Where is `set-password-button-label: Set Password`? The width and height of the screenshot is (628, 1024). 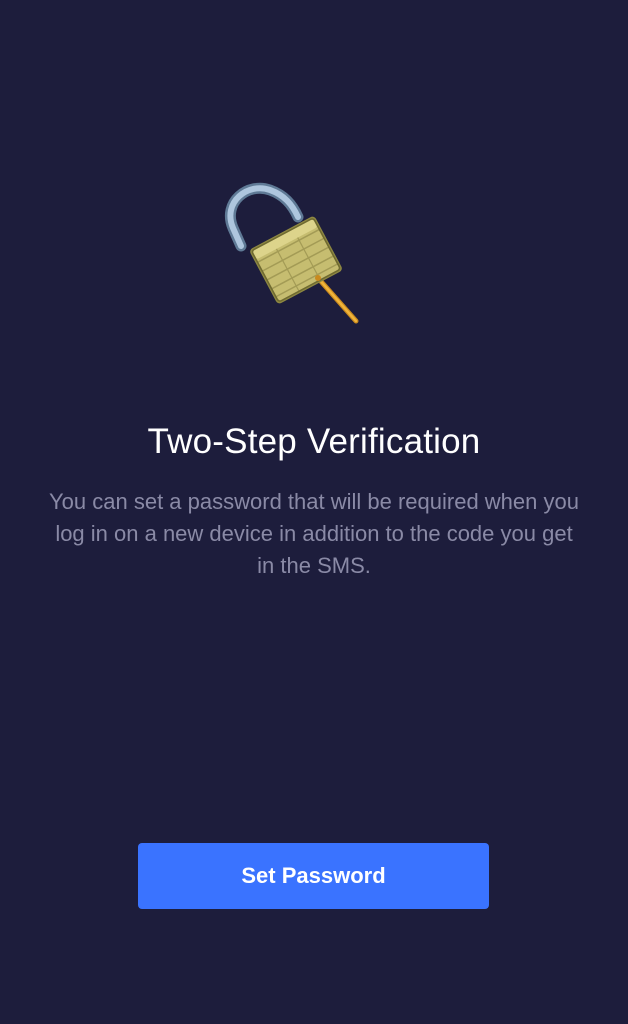
set-password-button-label: Set Password is located at coordinates (313, 875).